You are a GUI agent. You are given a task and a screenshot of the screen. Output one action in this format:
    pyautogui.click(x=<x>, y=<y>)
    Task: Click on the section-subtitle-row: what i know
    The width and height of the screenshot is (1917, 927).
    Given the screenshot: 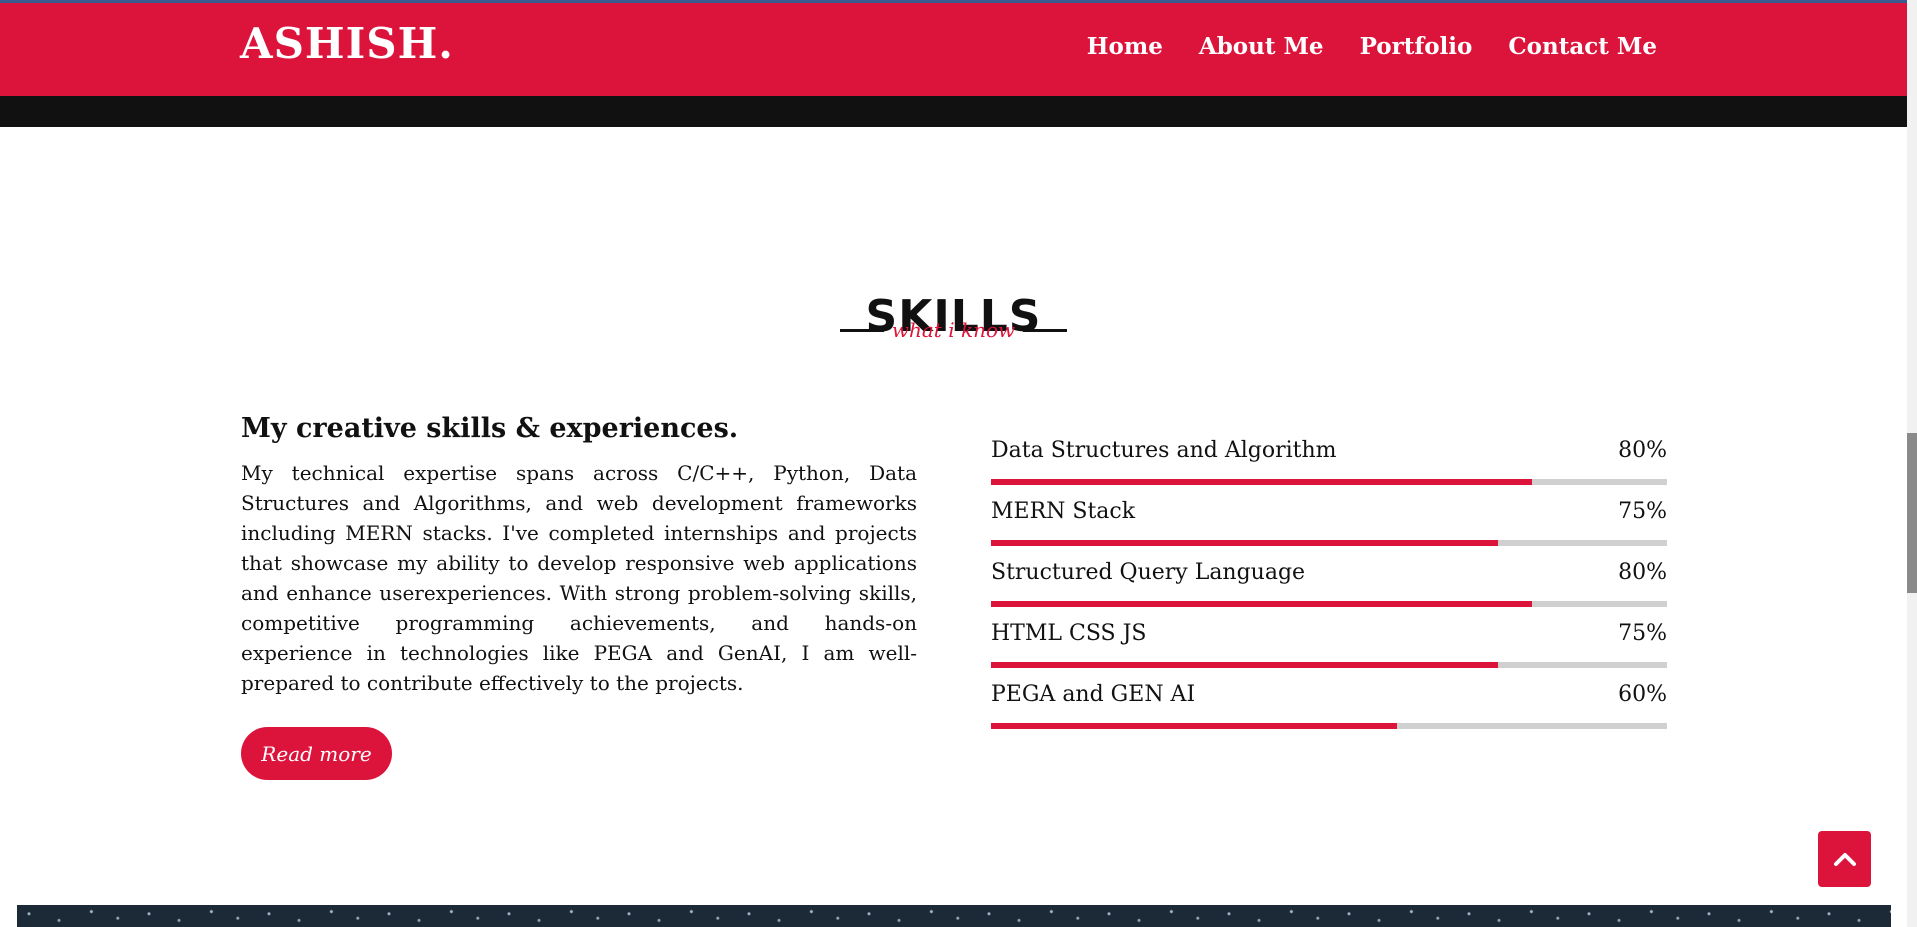 What is the action you would take?
    pyautogui.click(x=953, y=330)
    